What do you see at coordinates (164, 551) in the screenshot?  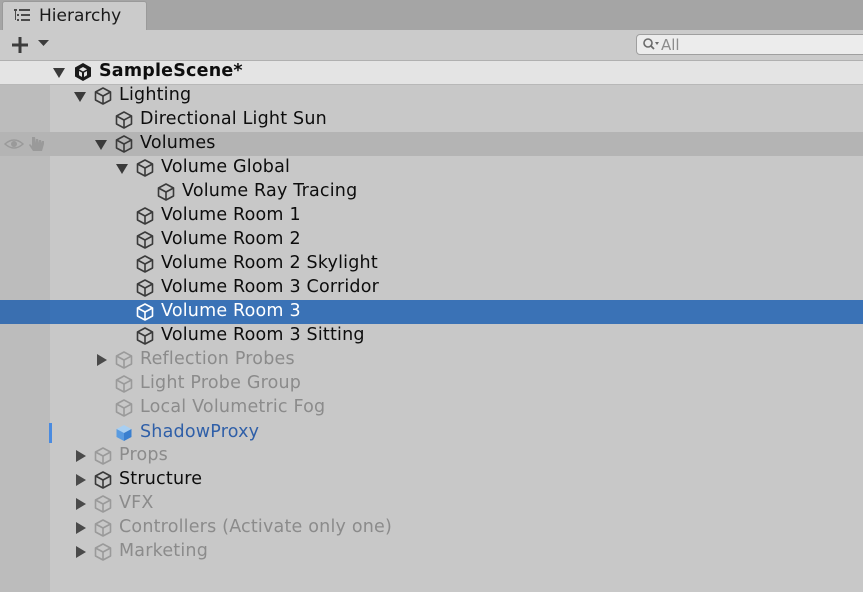 I see `item-label: Marketing` at bounding box center [164, 551].